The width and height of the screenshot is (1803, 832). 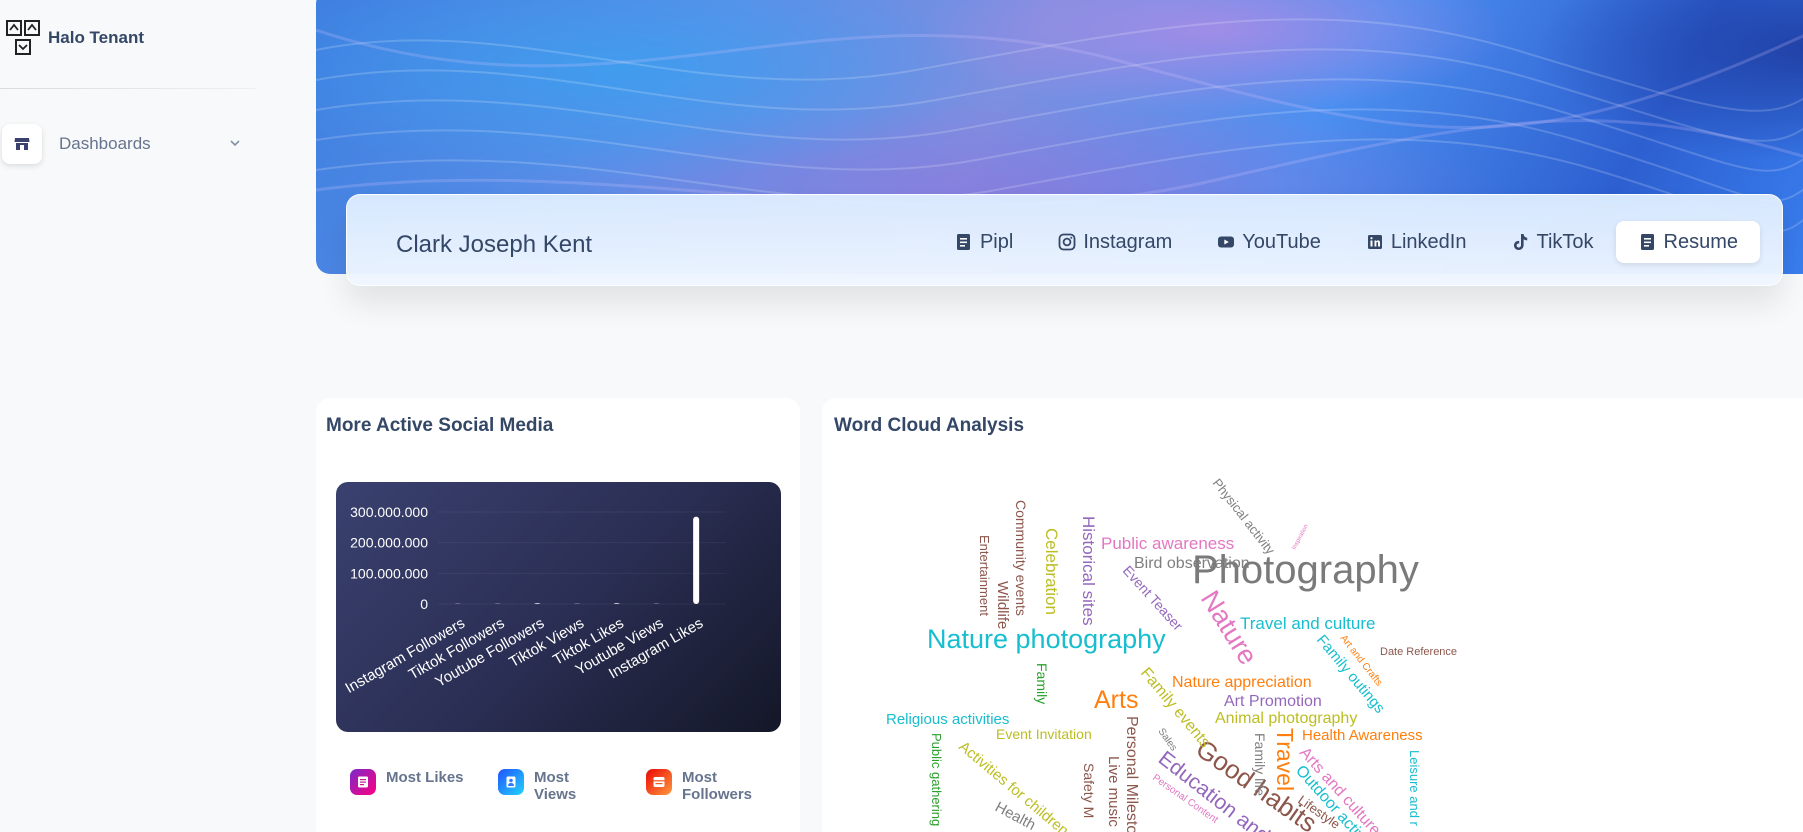 I want to click on word-cloud-word: Nature photography, so click(x=1046, y=639).